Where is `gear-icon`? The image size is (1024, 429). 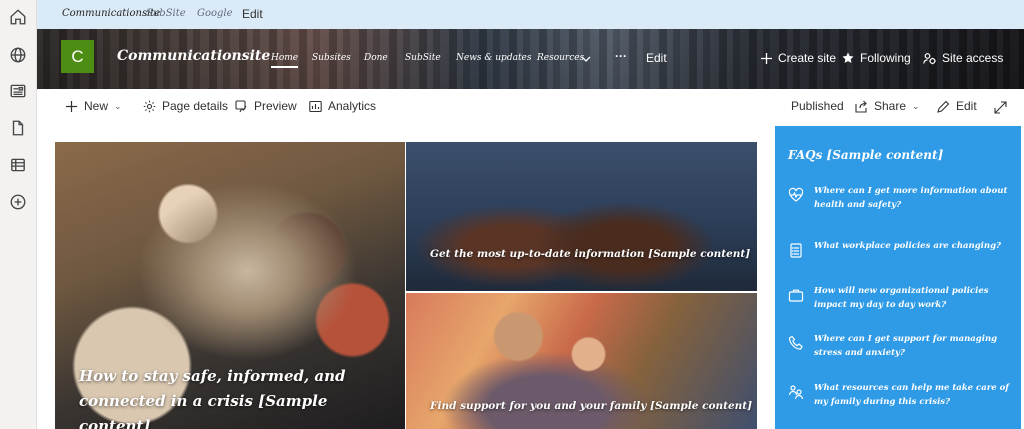
gear-icon is located at coordinates (149, 106).